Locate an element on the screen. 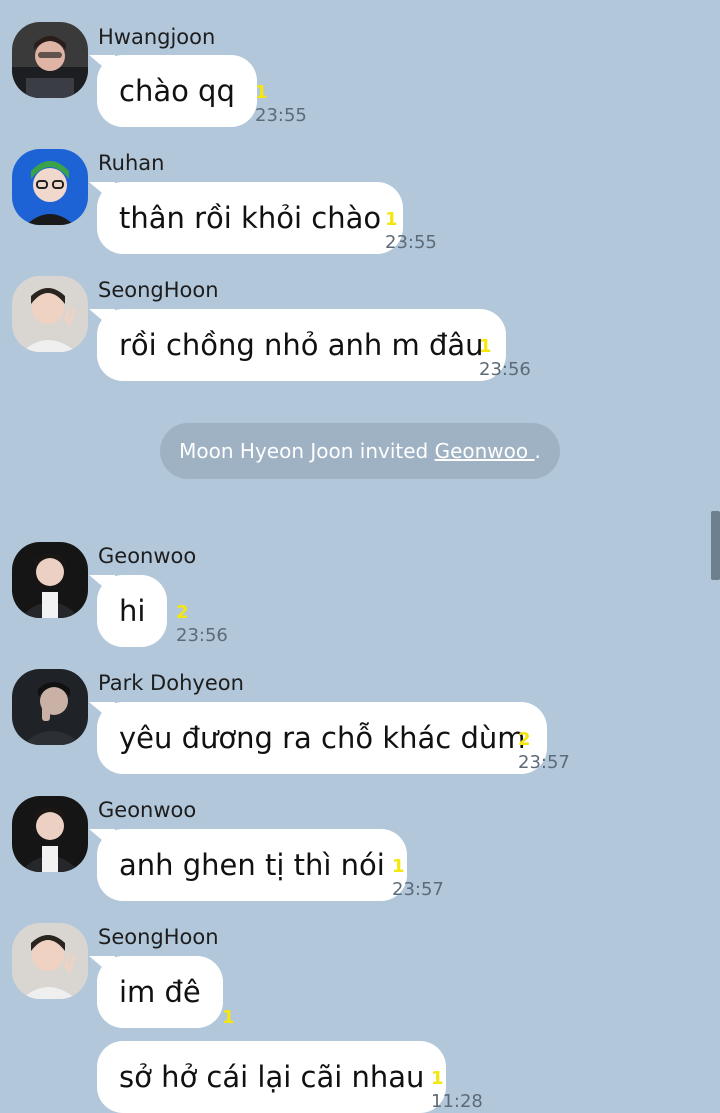 The width and height of the screenshot is (720, 1113). avatar-park-dohyeon is located at coordinates (50, 707).